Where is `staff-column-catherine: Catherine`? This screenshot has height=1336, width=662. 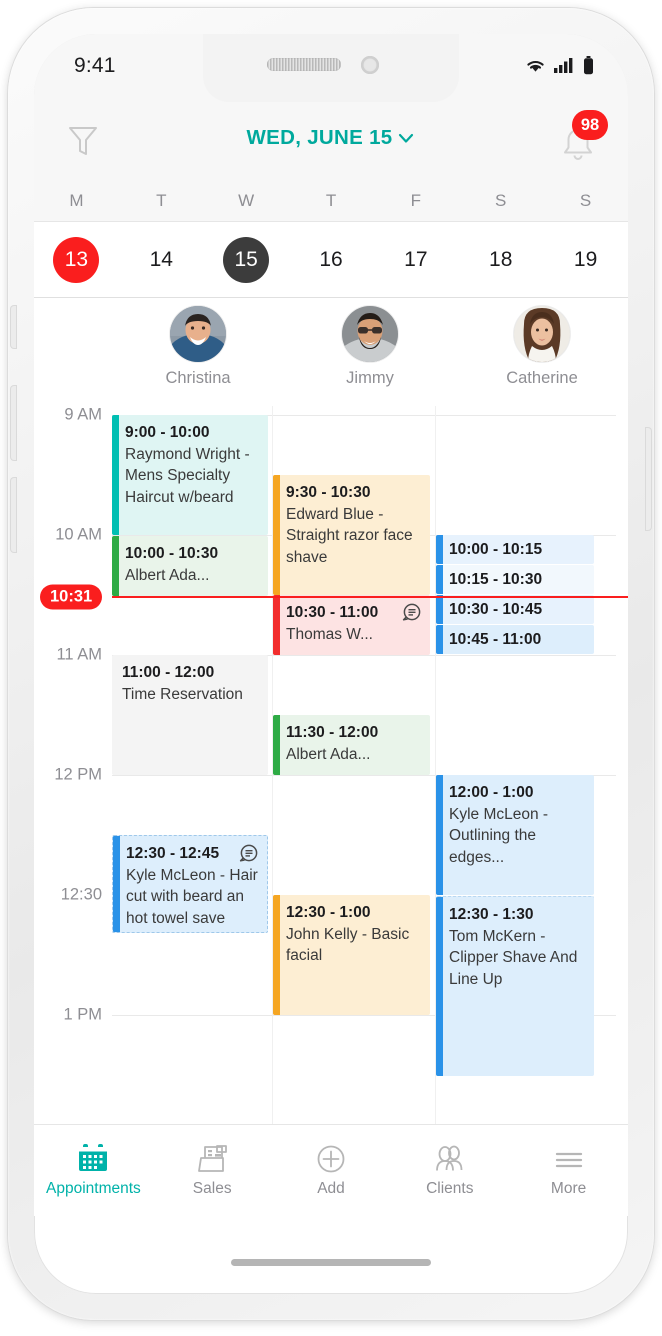 staff-column-catherine: Catherine is located at coordinates (542, 352).